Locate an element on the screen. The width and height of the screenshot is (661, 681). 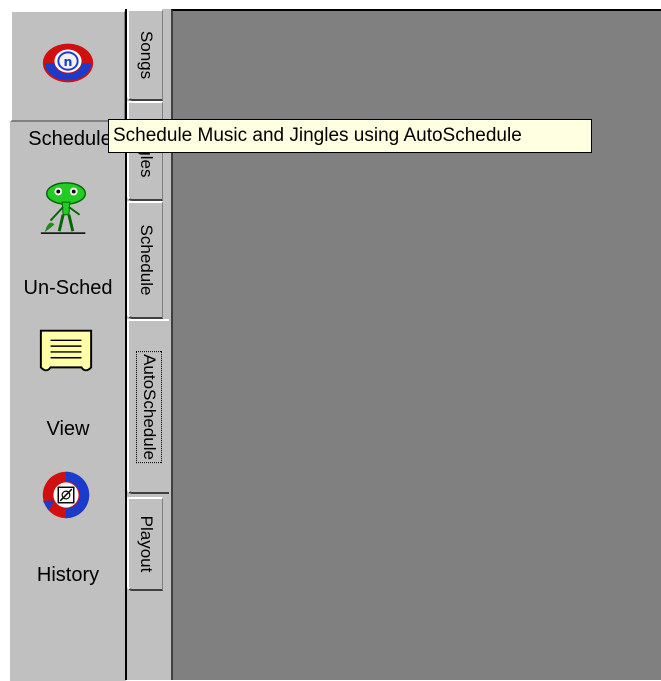
tab-songs: Songs is located at coordinates (145, 55).